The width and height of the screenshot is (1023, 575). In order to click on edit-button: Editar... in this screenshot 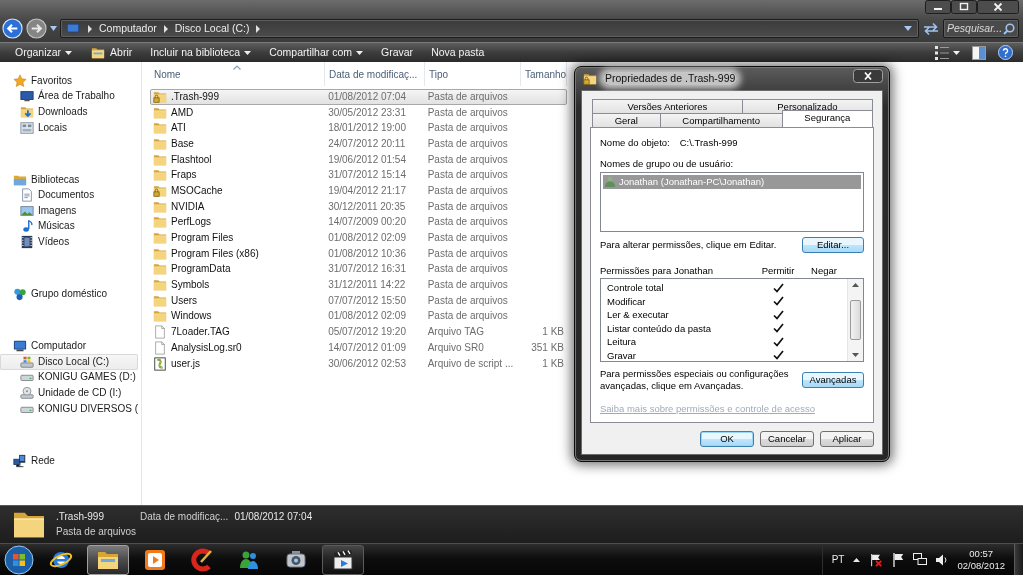, I will do `click(833, 244)`.